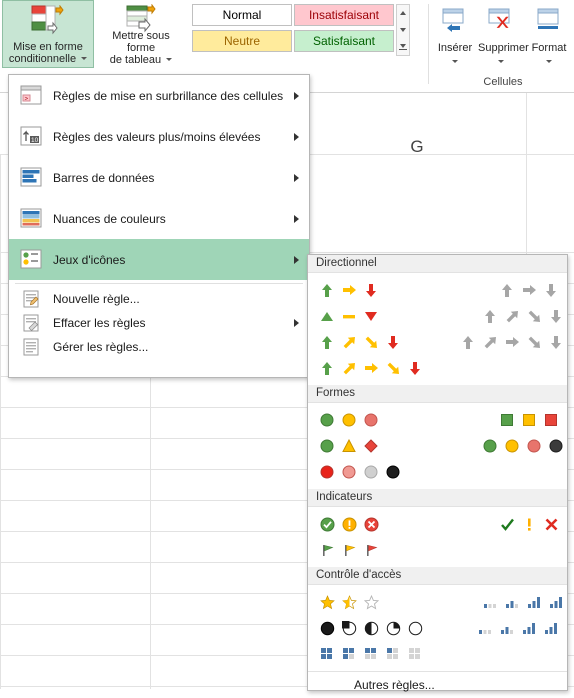 Image resolution: width=574 pixels, height=698 pixels. What do you see at coordinates (349, 446) in the screenshot?
I see `triangle-yellow-icon` at bounding box center [349, 446].